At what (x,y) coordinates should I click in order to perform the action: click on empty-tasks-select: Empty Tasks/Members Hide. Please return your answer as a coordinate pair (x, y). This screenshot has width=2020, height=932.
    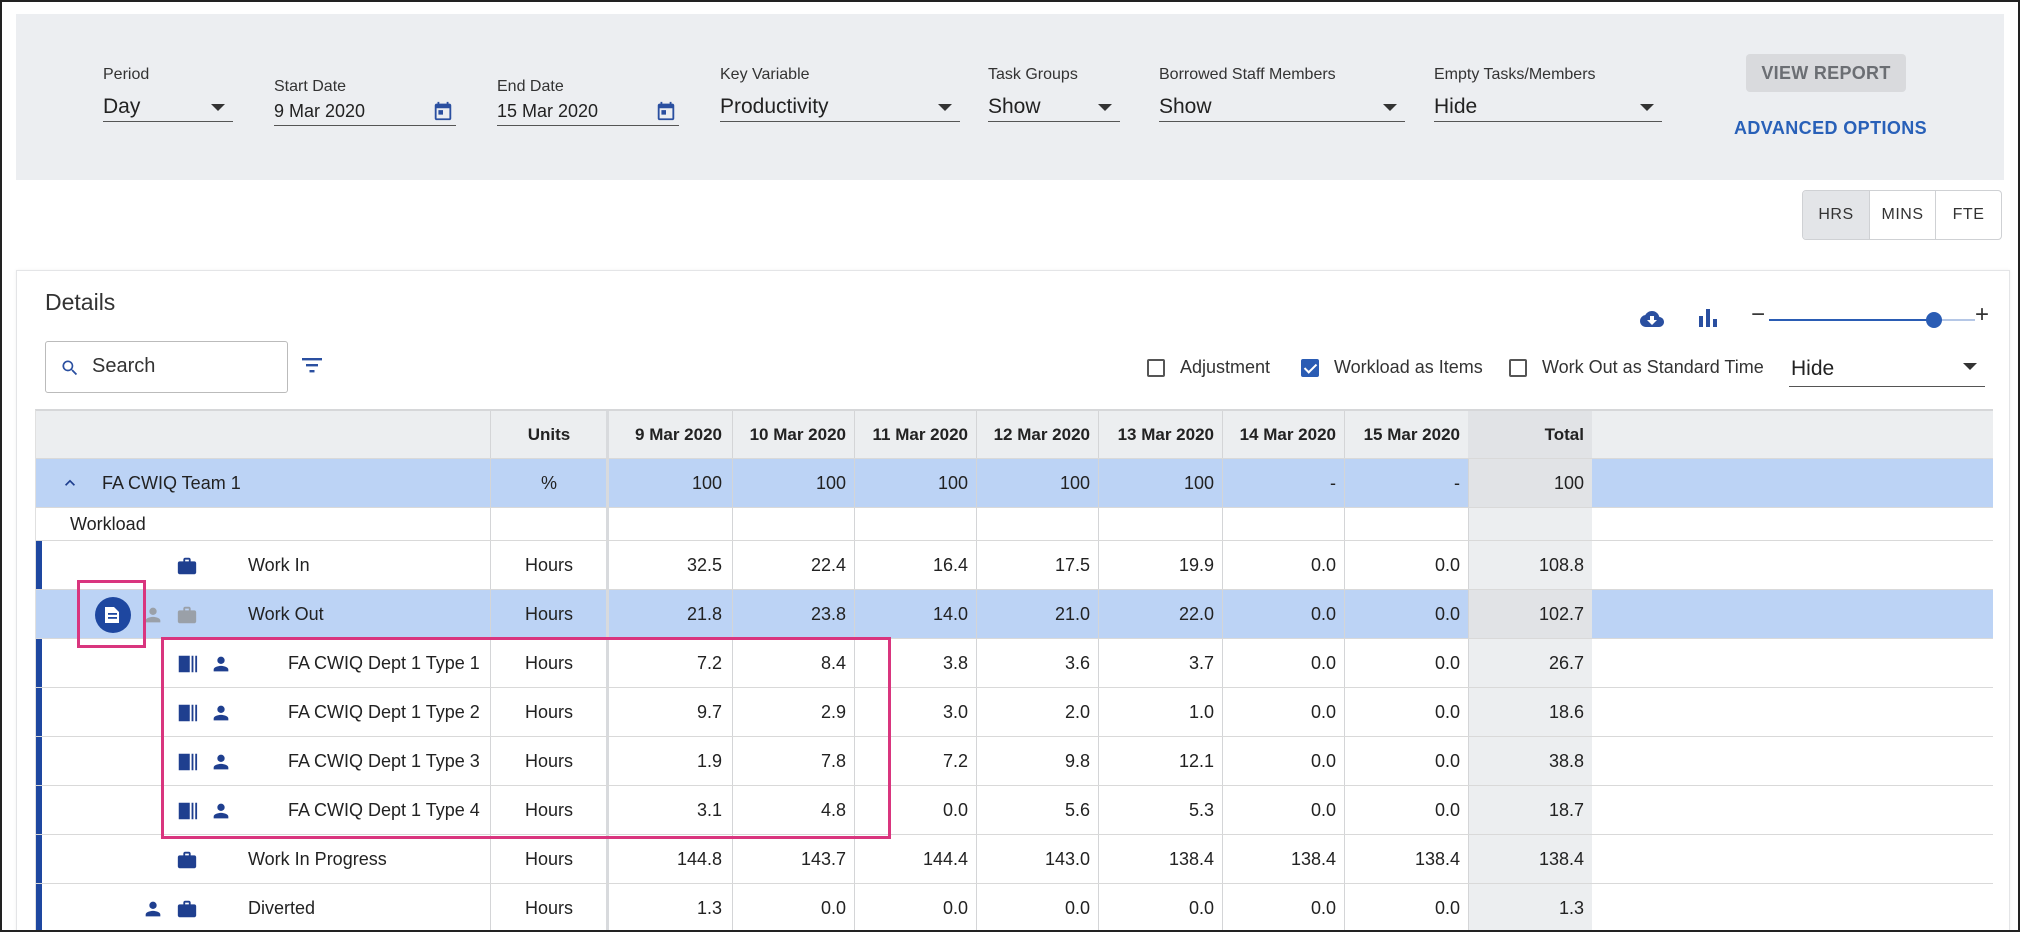
    Looking at the image, I should click on (1548, 94).